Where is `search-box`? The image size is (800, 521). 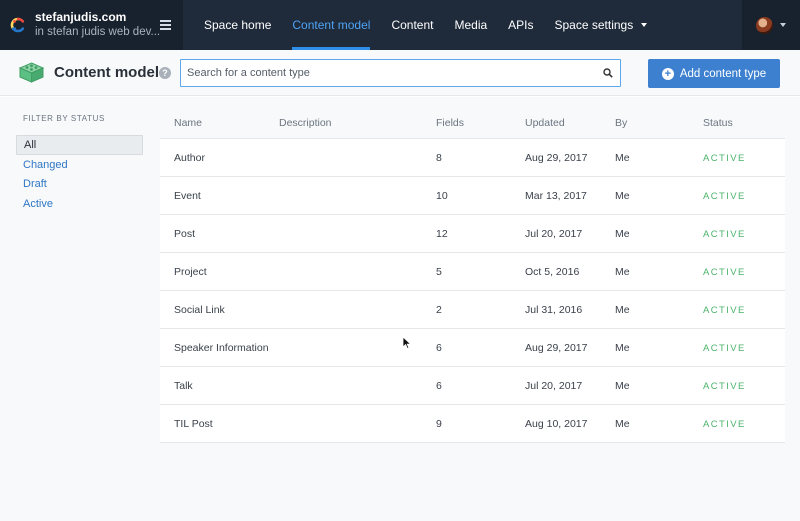
search-box is located at coordinates (400, 73).